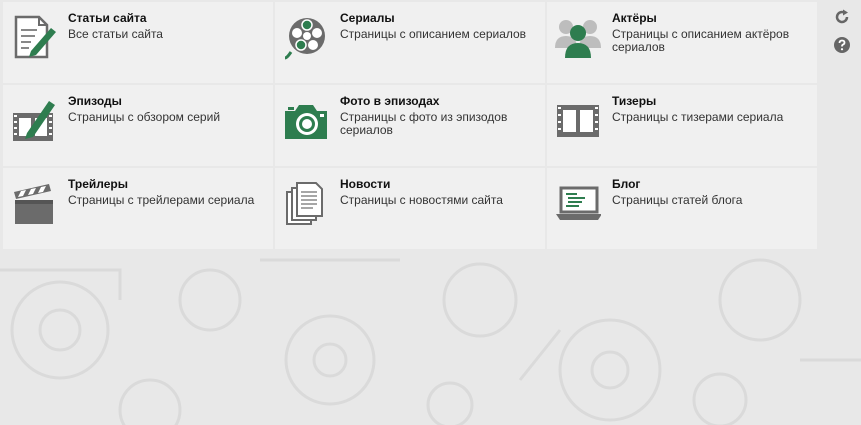 This screenshot has width=861, height=425. What do you see at coordinates (34, 37) in the screenshot?
I see `article-edit-icon` at bounding box center [34, 37].